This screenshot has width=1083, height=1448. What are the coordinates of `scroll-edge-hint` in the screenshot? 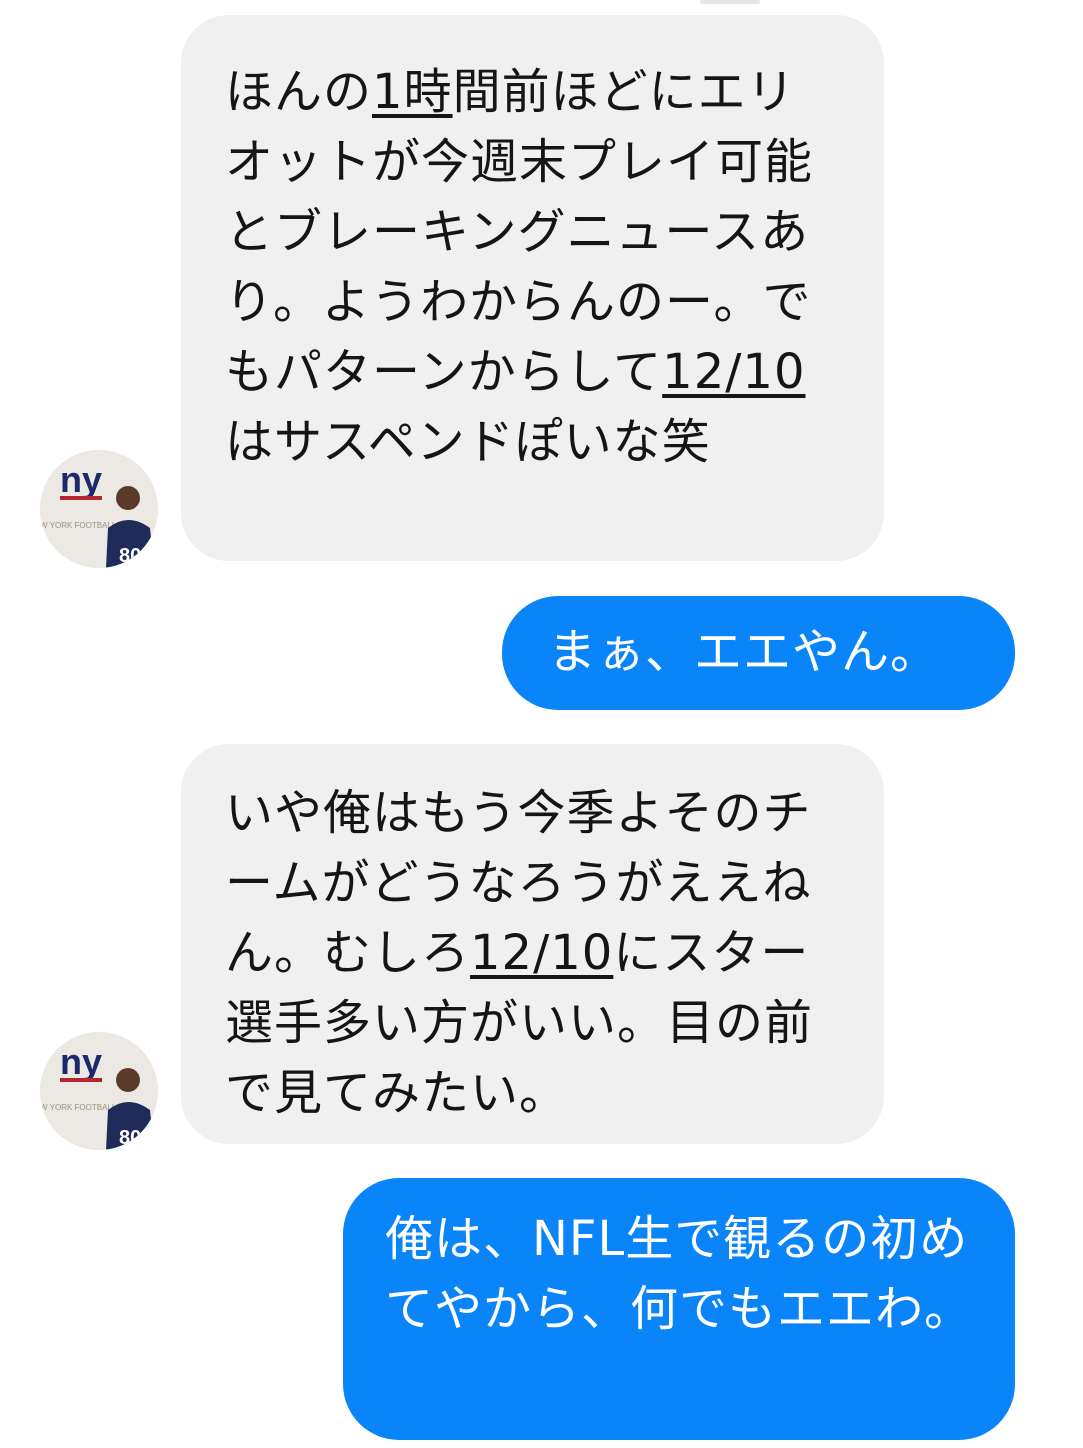 It's located at (730, 2).